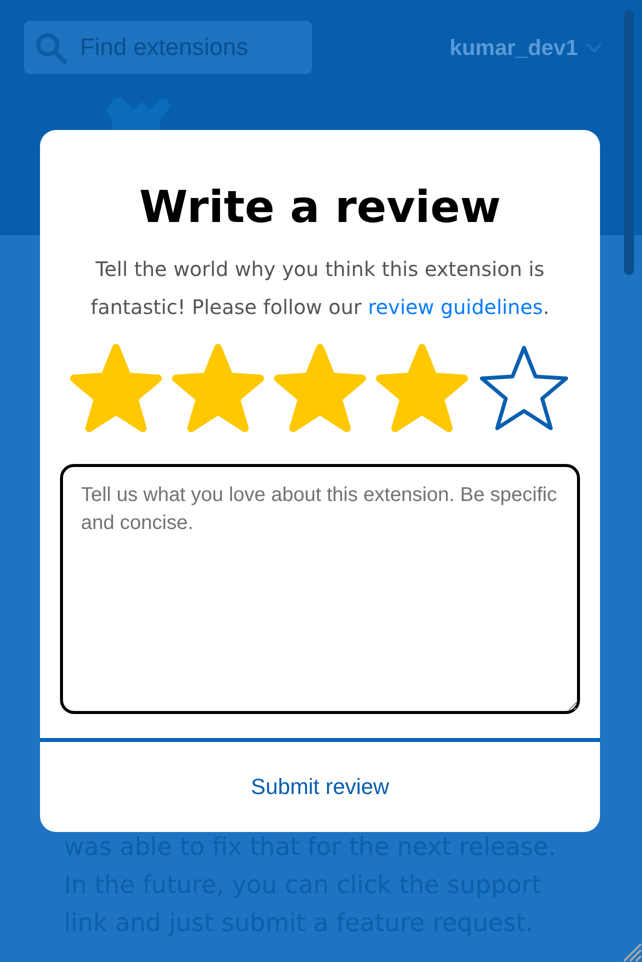  Describe the element at coordinates (320, 288) in the screenshot. I see `dialog-description: Tell the world why you think this extension is fantastic! Please follow our review guidelines.` at that location.